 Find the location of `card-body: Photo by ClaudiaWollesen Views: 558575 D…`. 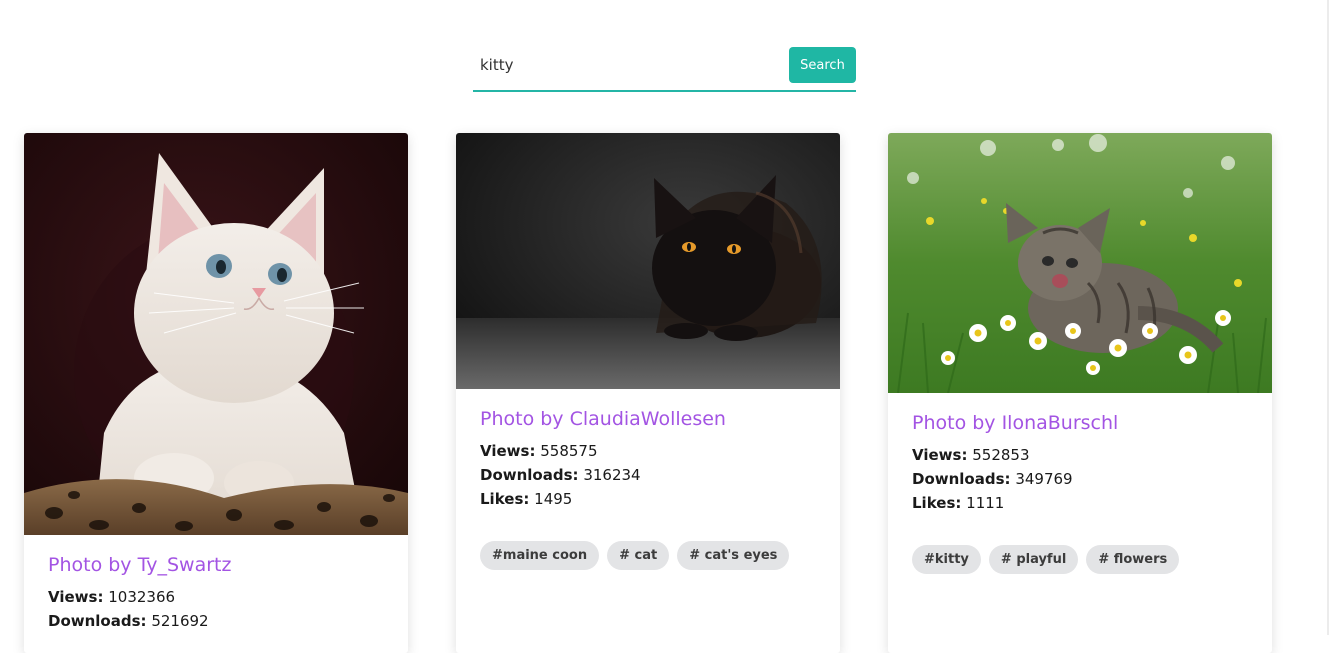

card-body: Photo by ClaudiaWollesen Views: 558575 D… is located at coordinates (648, 489).